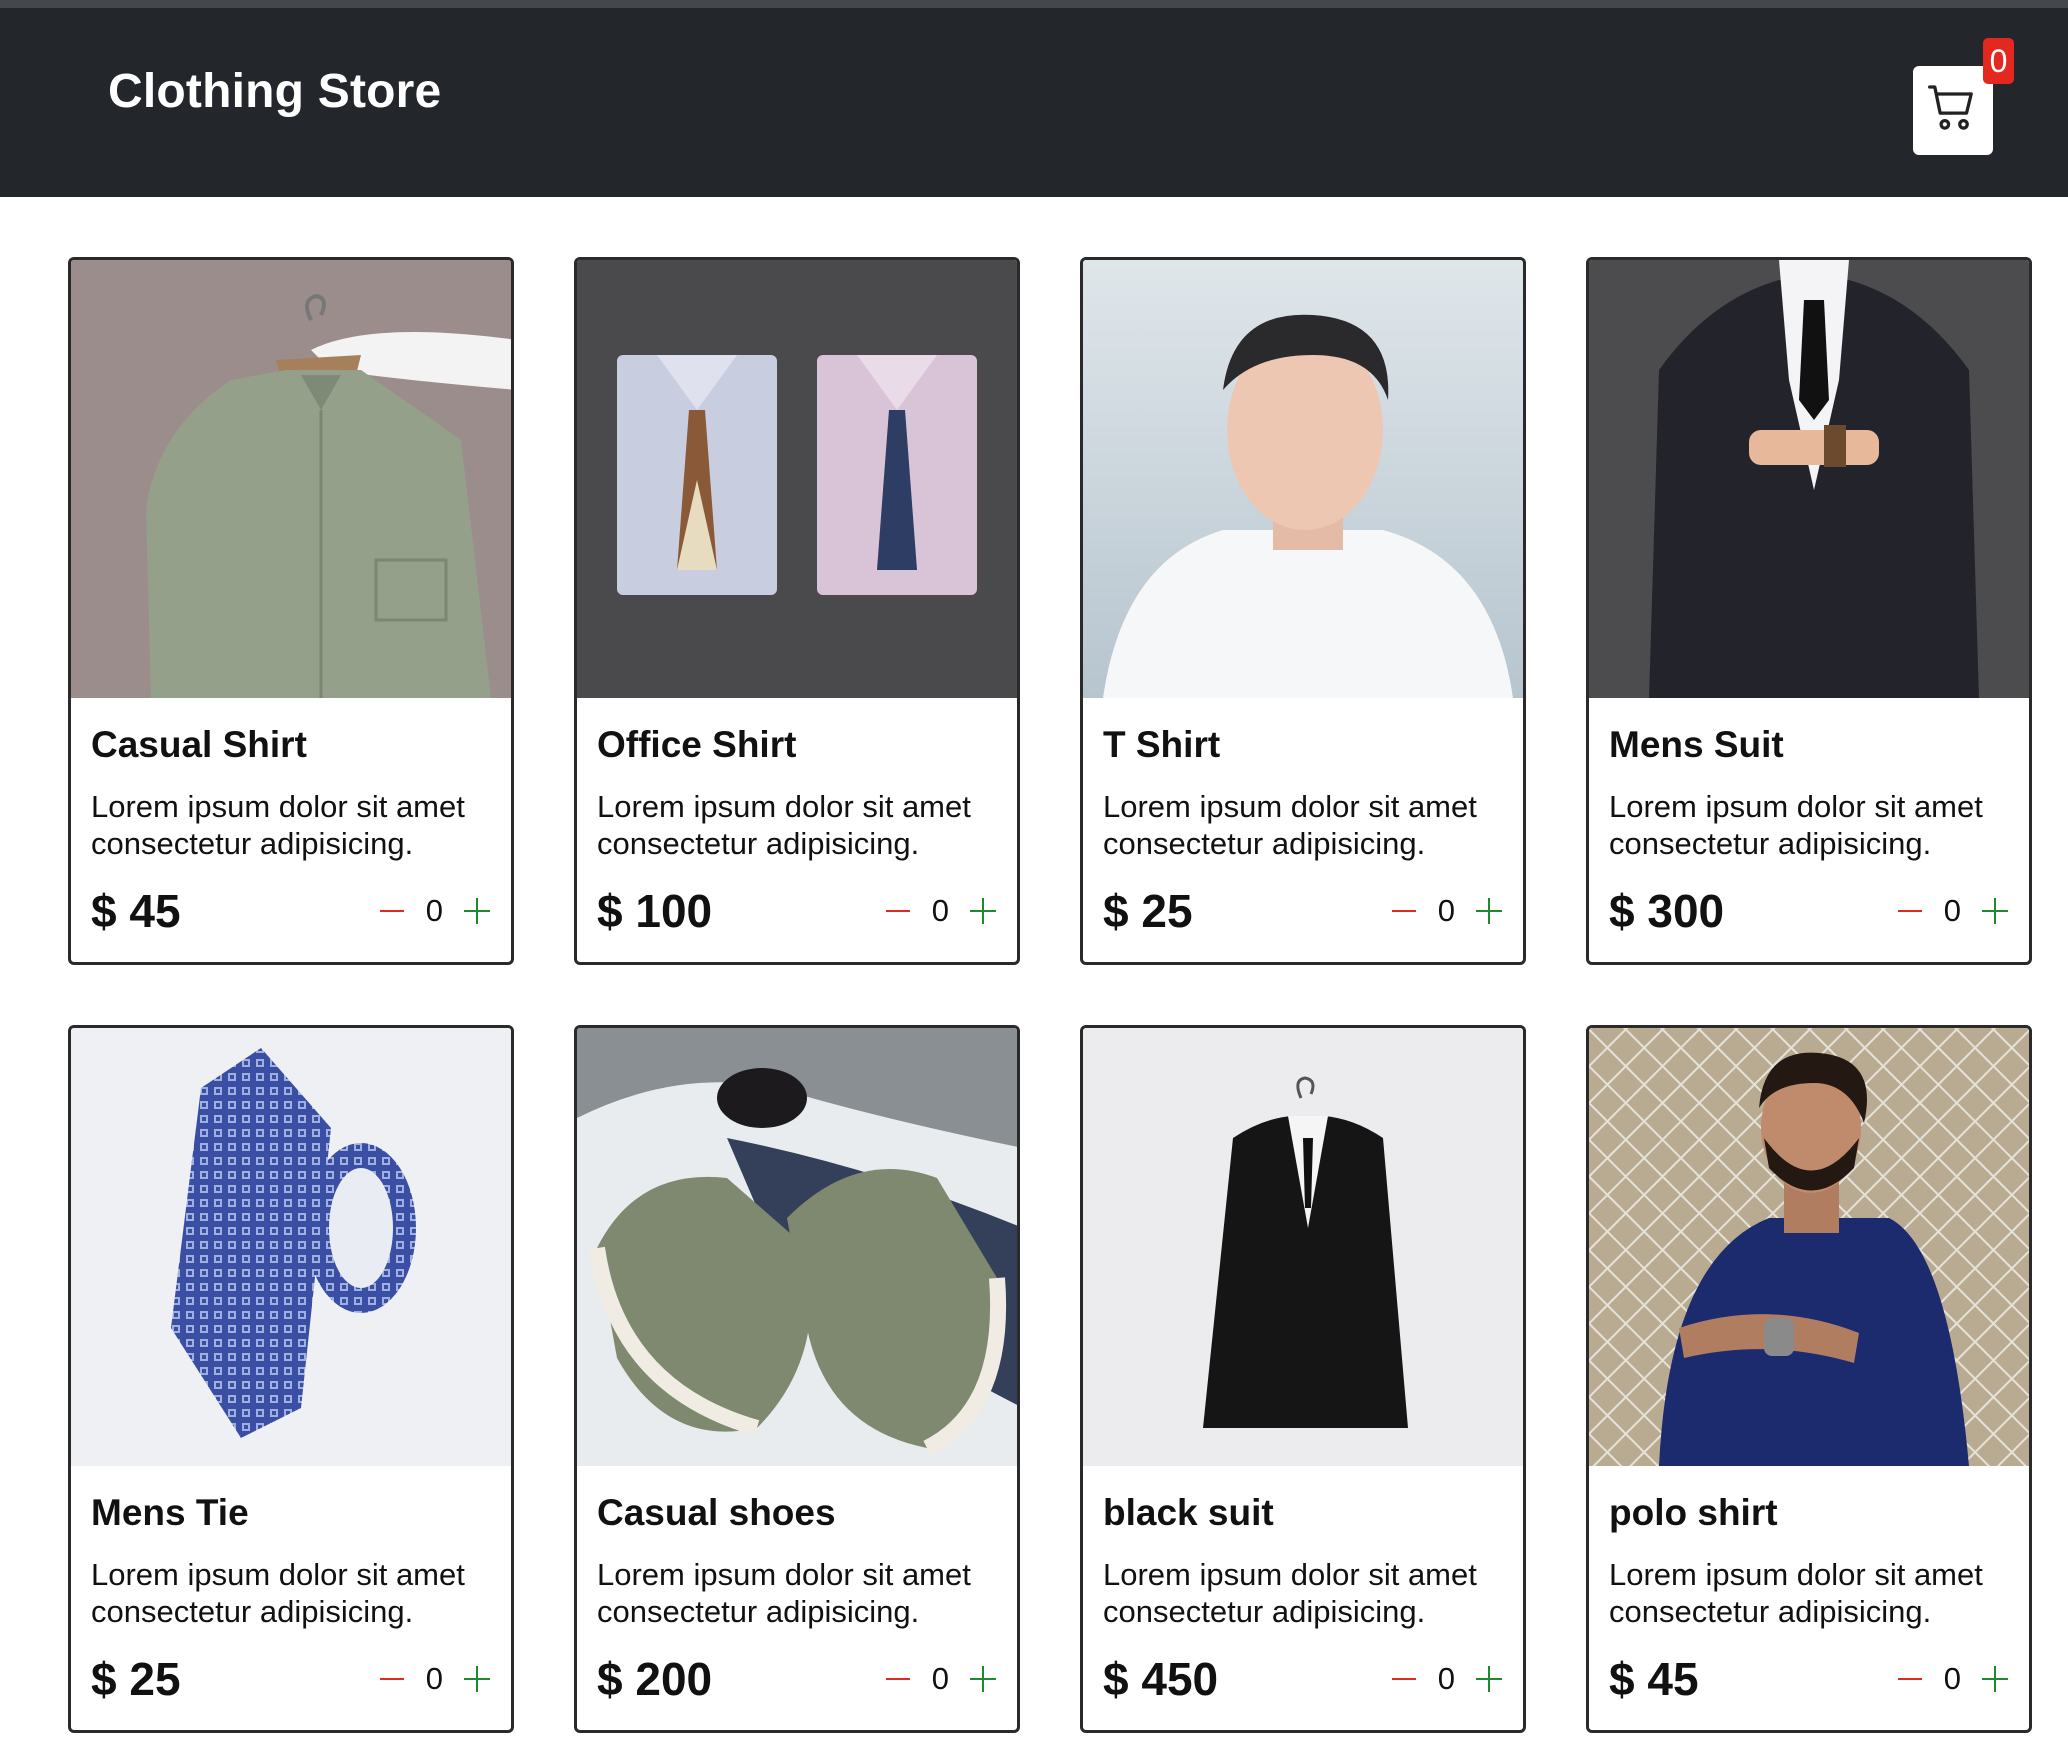  I want to click on product-price: $ 450, so click(1161, 1679).